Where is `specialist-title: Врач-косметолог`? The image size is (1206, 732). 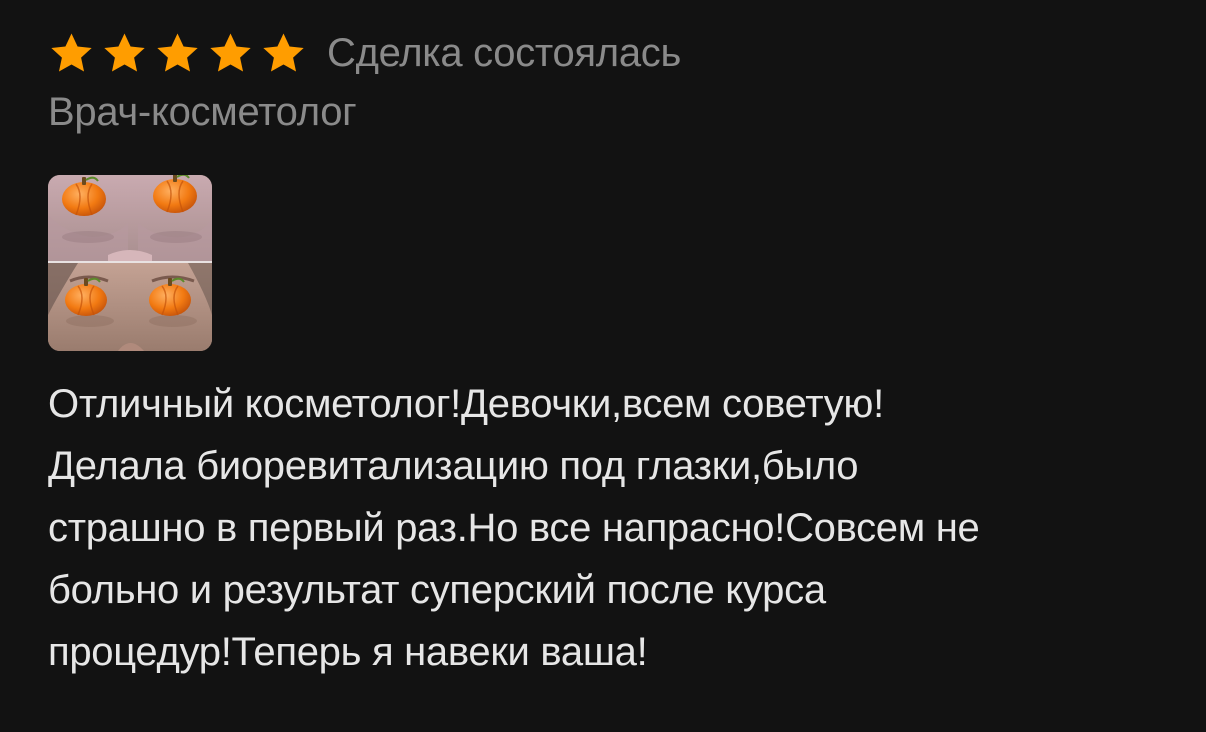
specialist-title: Врач-косметолог is located at coordinates (202, 112).